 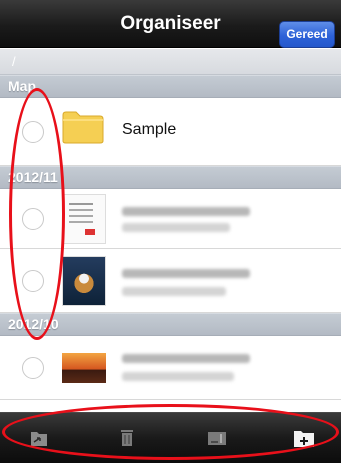 What do you see at coordinates (307, 34) in the screenshot?
I see `done-button: Gereed` at bounding box center [307, 34].